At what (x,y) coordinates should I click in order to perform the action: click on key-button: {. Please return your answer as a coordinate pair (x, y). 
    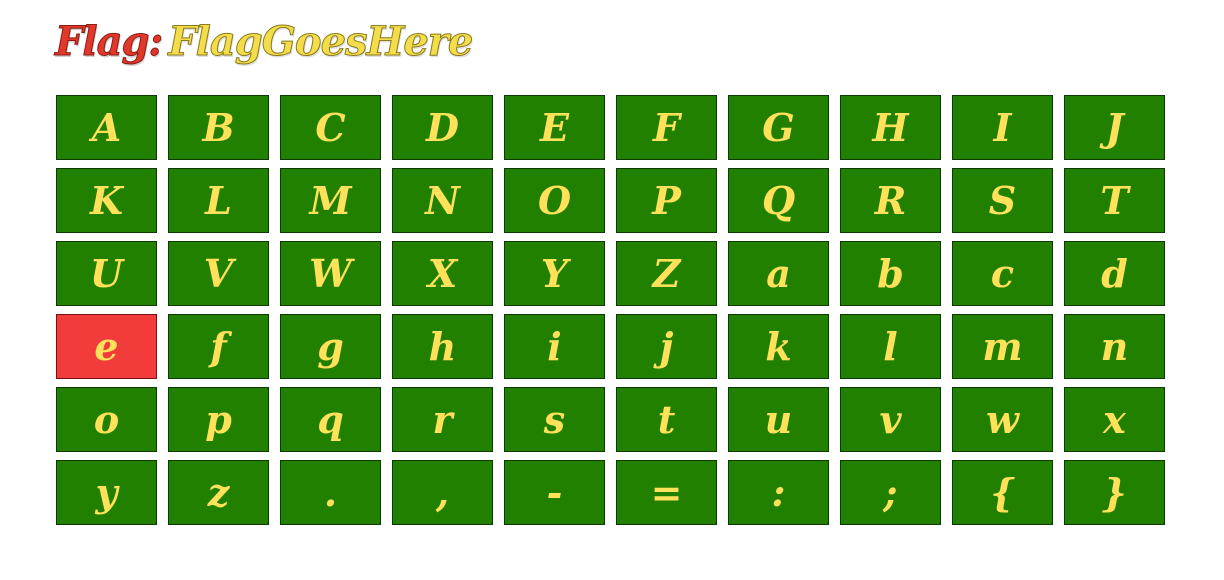
    Looking at the image, I should click on (1002, 492).